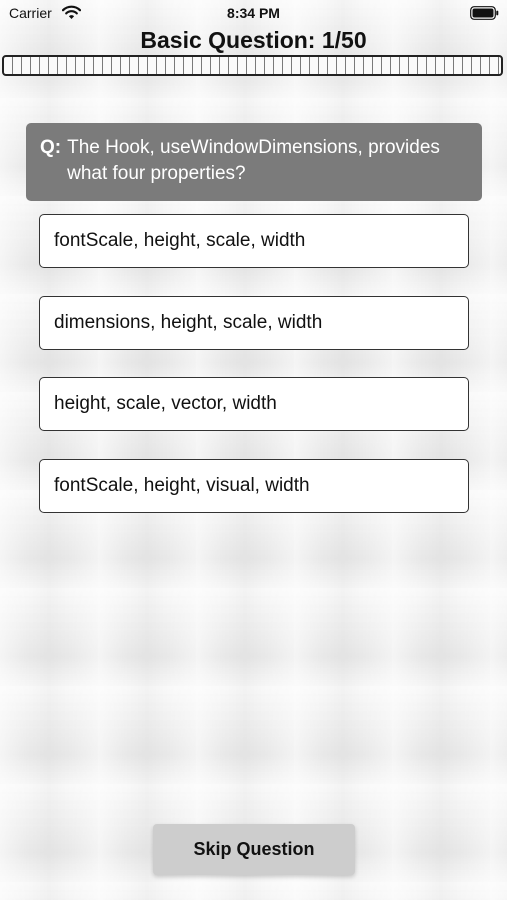 This screenshot has width=507, height=900. What do you see at coordinates (188, 322) in the screenshot?
I see `answer-option-label: dimensions, height, scale, width` at bounding box center [188, 322].